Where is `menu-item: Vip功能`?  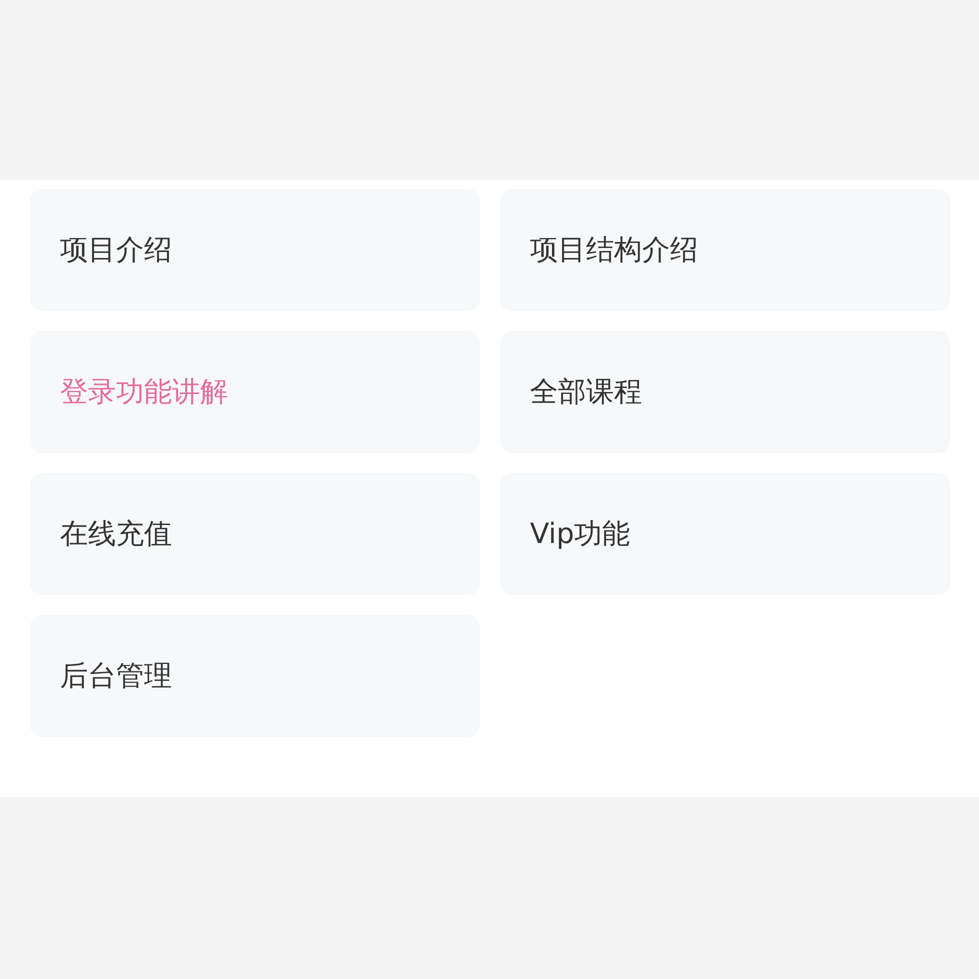
menu-item: Vip功能 is located at coordinates (725, 534).